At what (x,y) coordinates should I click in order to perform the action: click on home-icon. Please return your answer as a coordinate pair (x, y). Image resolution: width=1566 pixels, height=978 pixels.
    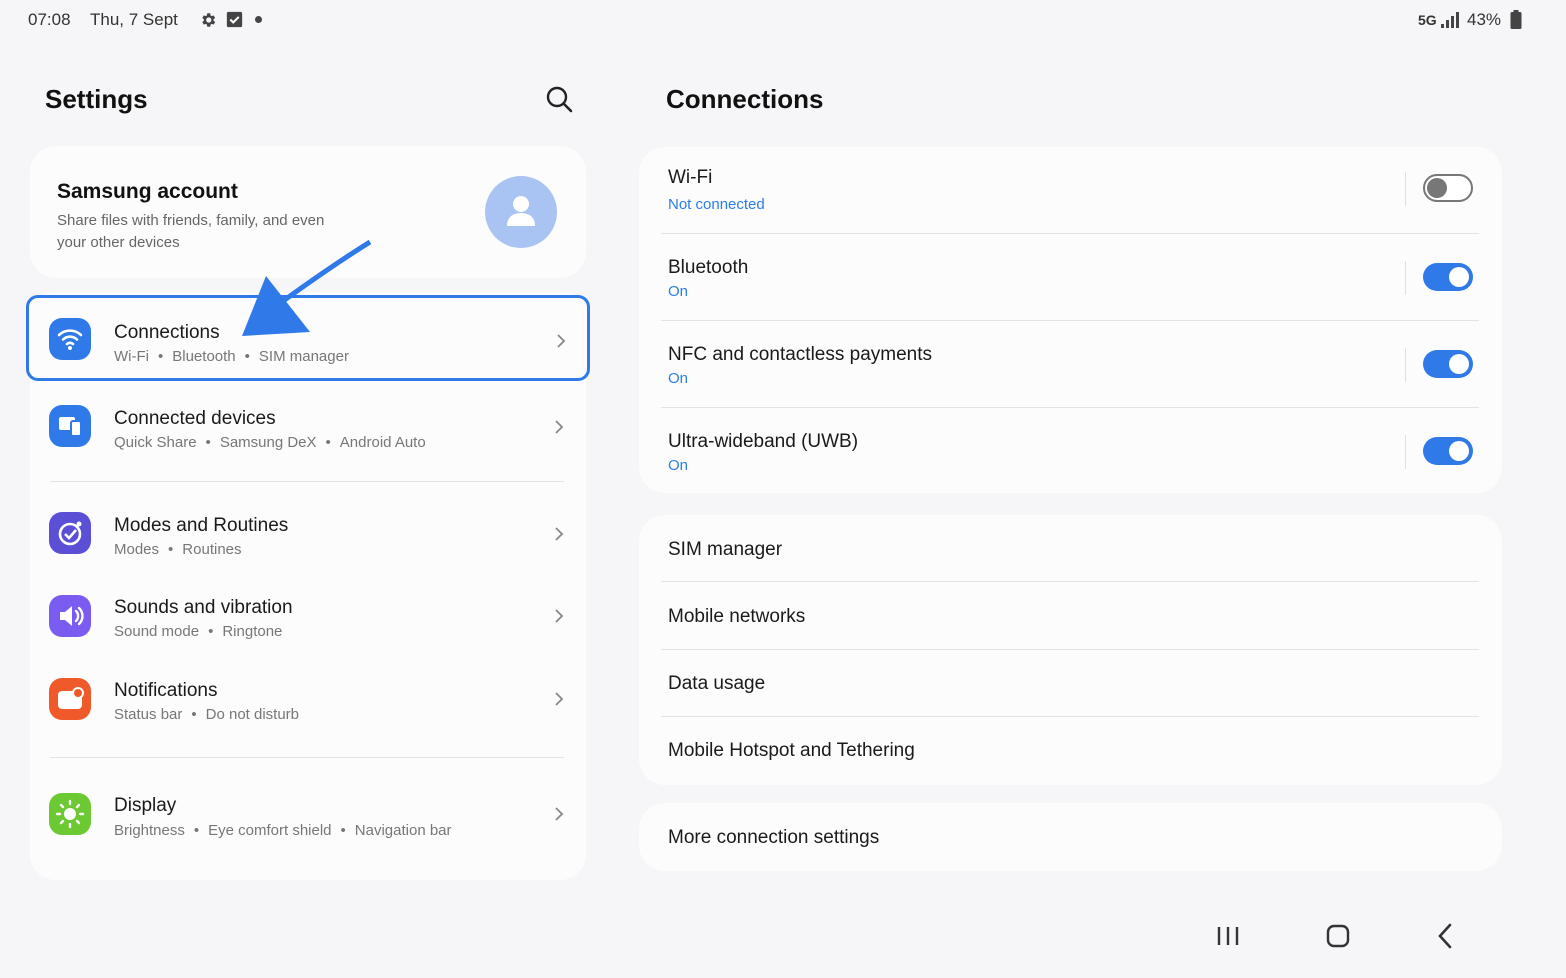
    Looking at the image, I should click on (1338, 936).